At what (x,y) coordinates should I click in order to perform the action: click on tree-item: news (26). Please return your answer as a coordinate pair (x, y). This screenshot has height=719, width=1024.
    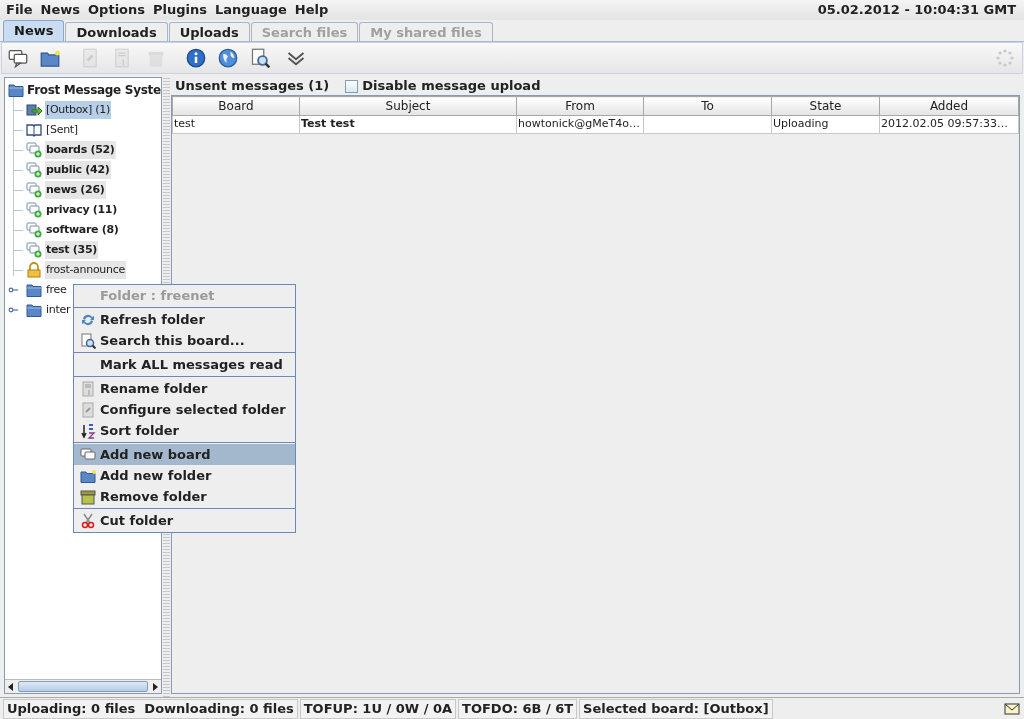
    Looking at the image, I should click on (75, 190).